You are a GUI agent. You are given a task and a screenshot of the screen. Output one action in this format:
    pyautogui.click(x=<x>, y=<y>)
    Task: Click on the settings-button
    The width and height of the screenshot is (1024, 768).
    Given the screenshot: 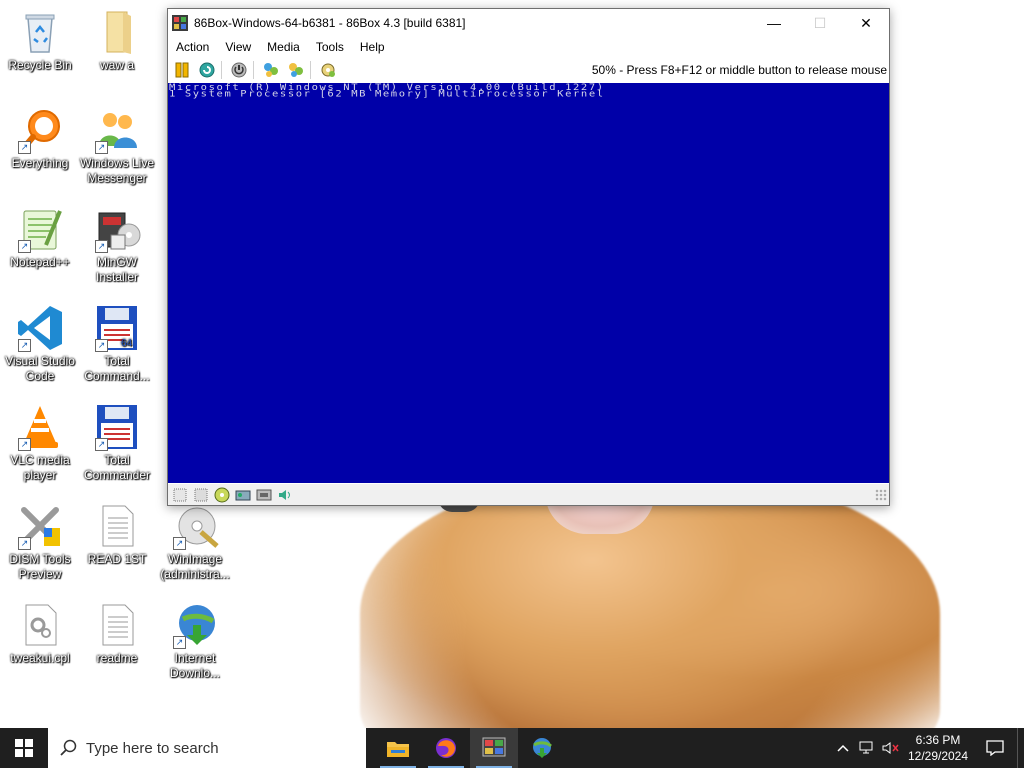 What is the action you would take?
    pyautogui.click(x=328, y=70)
    